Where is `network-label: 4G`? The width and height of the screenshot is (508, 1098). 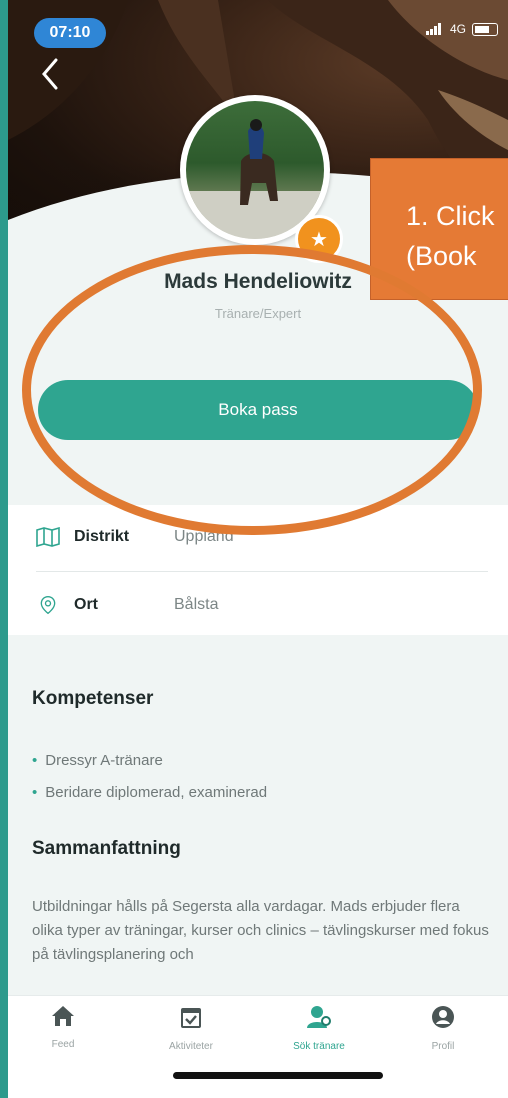
network-label: 4G is located at coordinates (457, 29).